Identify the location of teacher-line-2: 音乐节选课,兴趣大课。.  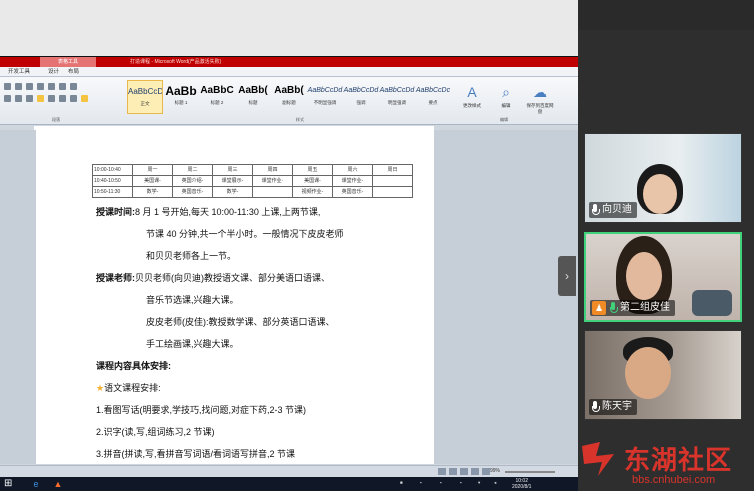
(192, 300).